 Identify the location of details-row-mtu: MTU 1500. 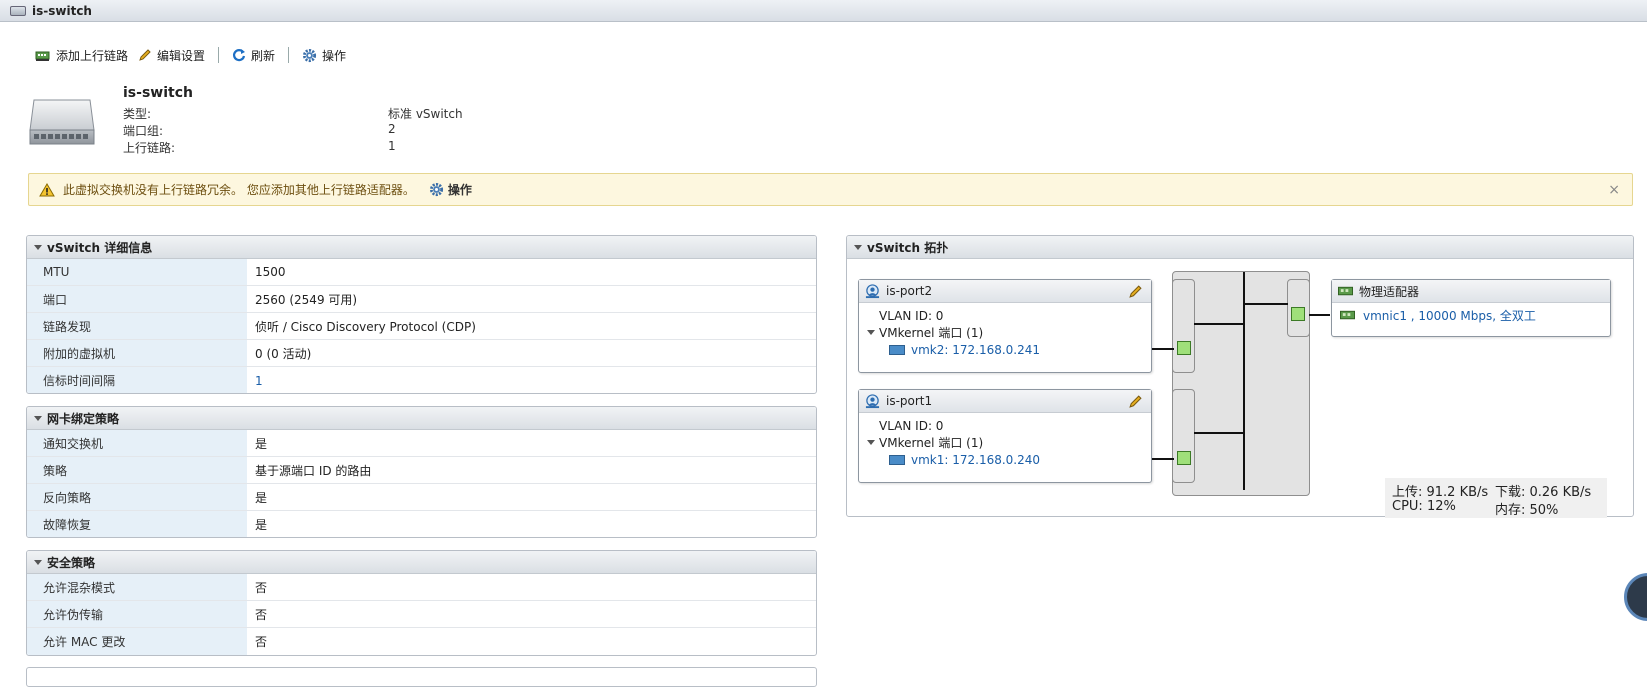
(421, 272).